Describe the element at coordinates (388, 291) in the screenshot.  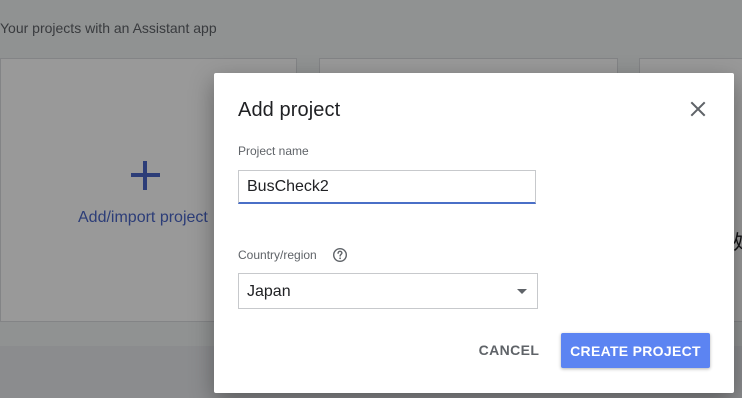
I see `country-region-select: Japan` at that location.